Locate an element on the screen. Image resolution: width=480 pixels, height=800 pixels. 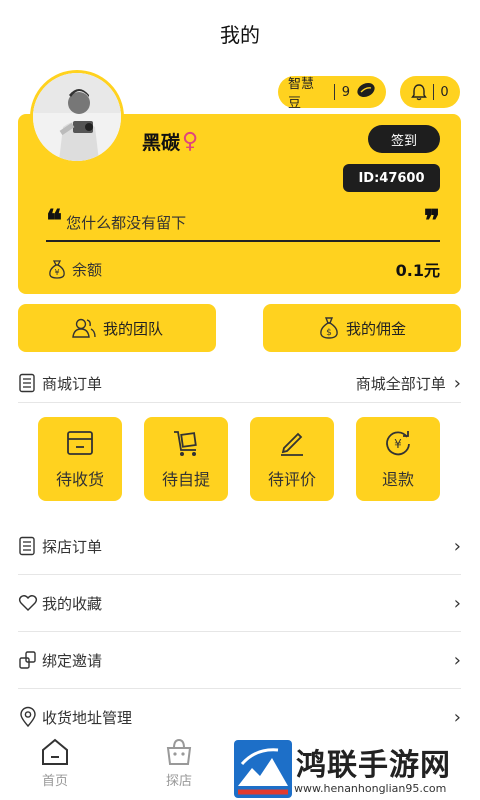
balance-label: 余额 is located at coordinates (87, 269).